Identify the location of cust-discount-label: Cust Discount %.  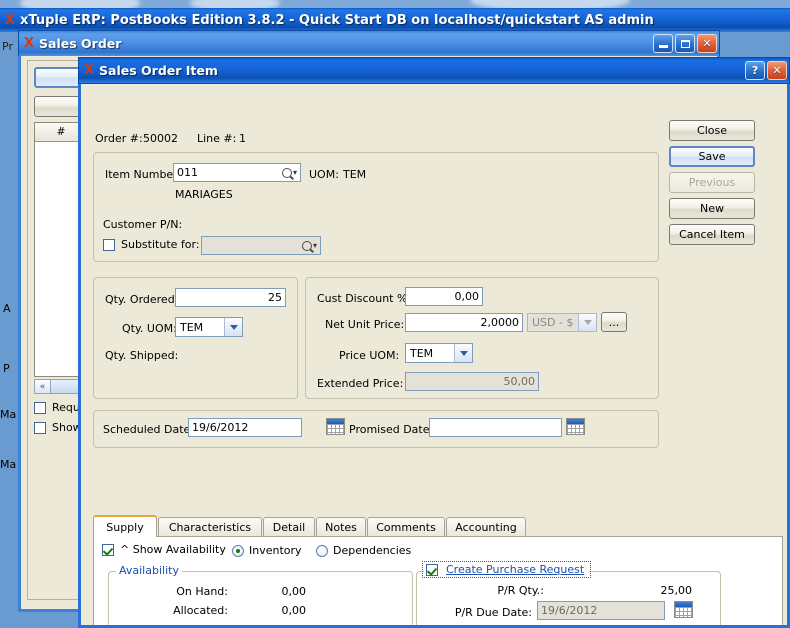
(362, 298).